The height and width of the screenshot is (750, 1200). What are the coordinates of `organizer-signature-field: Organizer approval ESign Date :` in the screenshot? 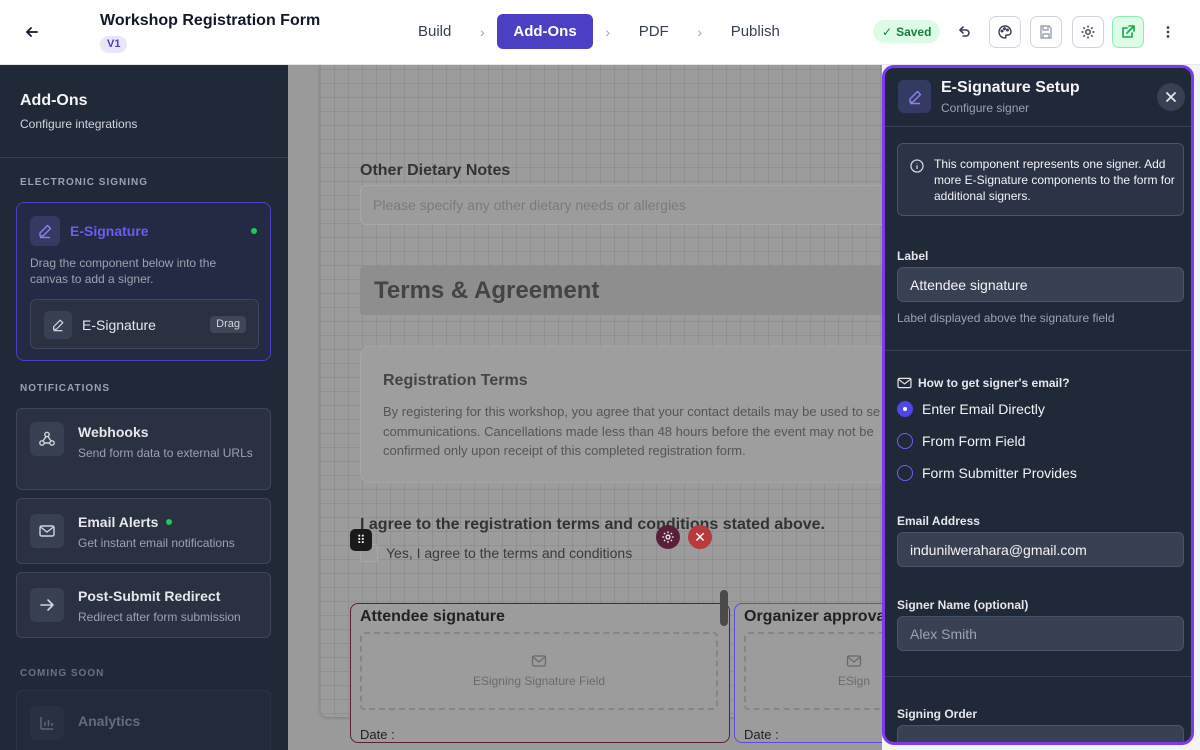 It's located at (808, 673).